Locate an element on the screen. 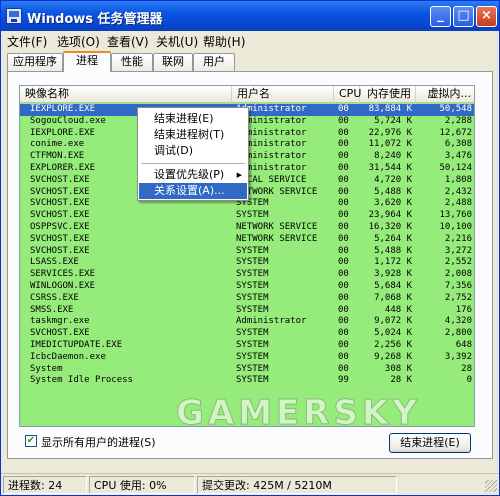 This screenshot has height=496, width=500. ctx-set-priority-label: 设置优先级(P) is located at coordinates (189, 174).